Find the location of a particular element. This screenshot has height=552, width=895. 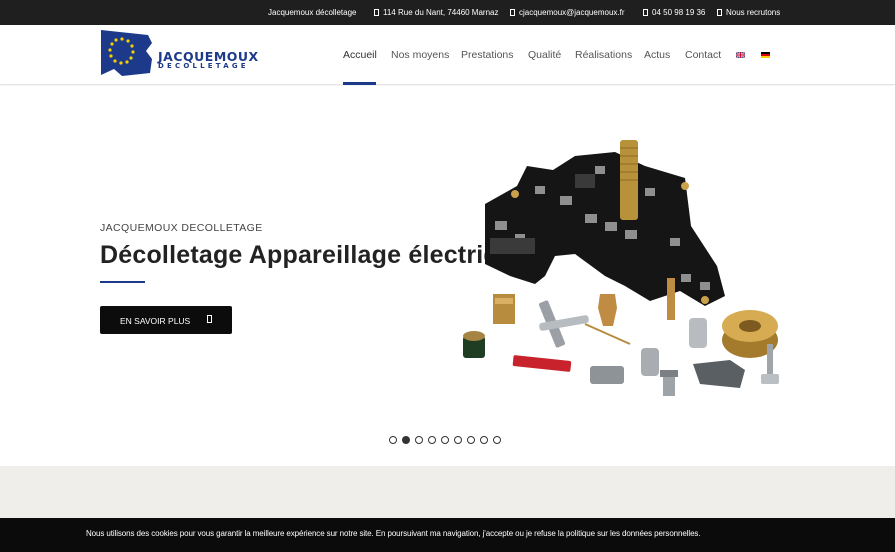

envelope-icon is located at coordinates (512, 12).